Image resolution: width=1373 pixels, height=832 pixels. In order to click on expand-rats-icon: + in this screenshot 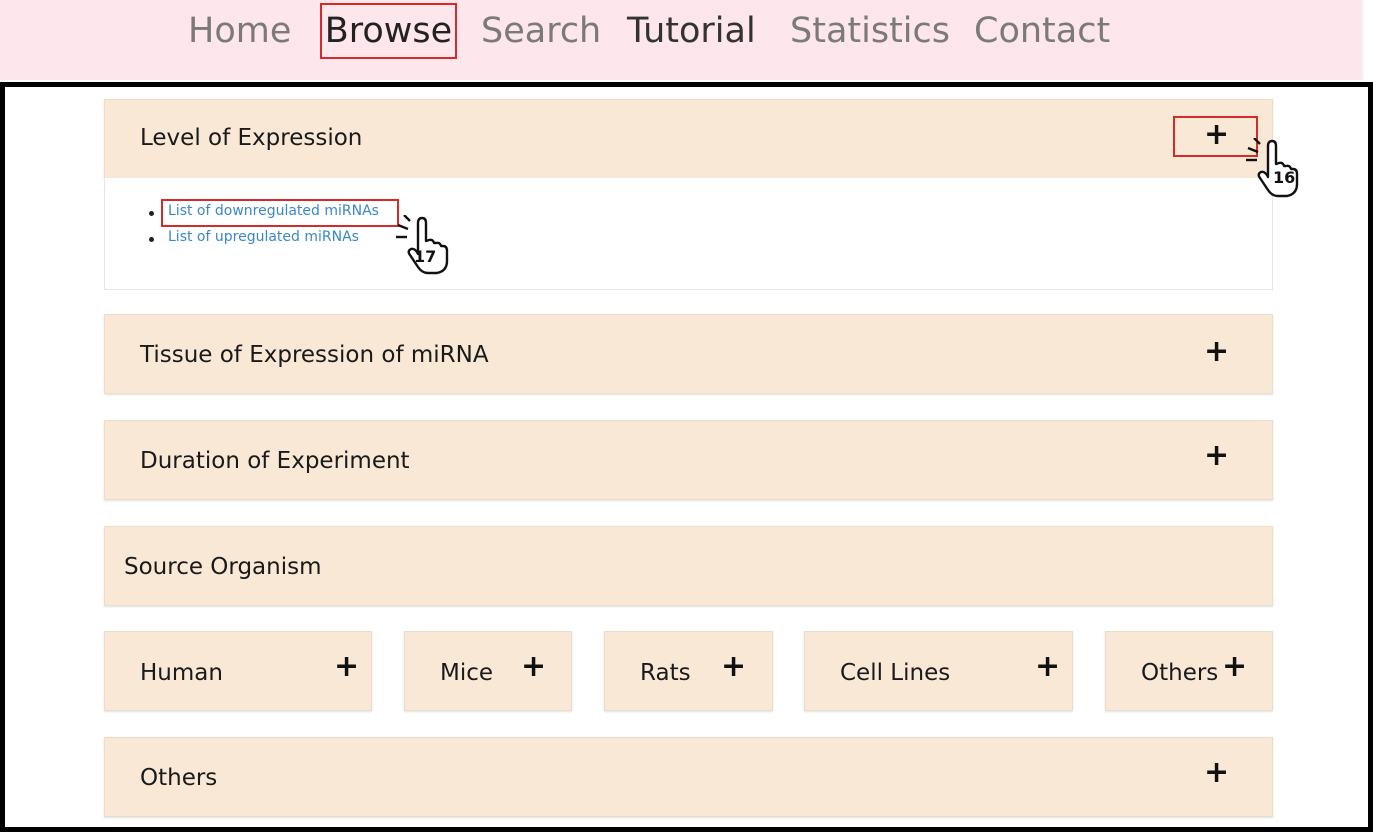, I will do `click(733, 667)`.